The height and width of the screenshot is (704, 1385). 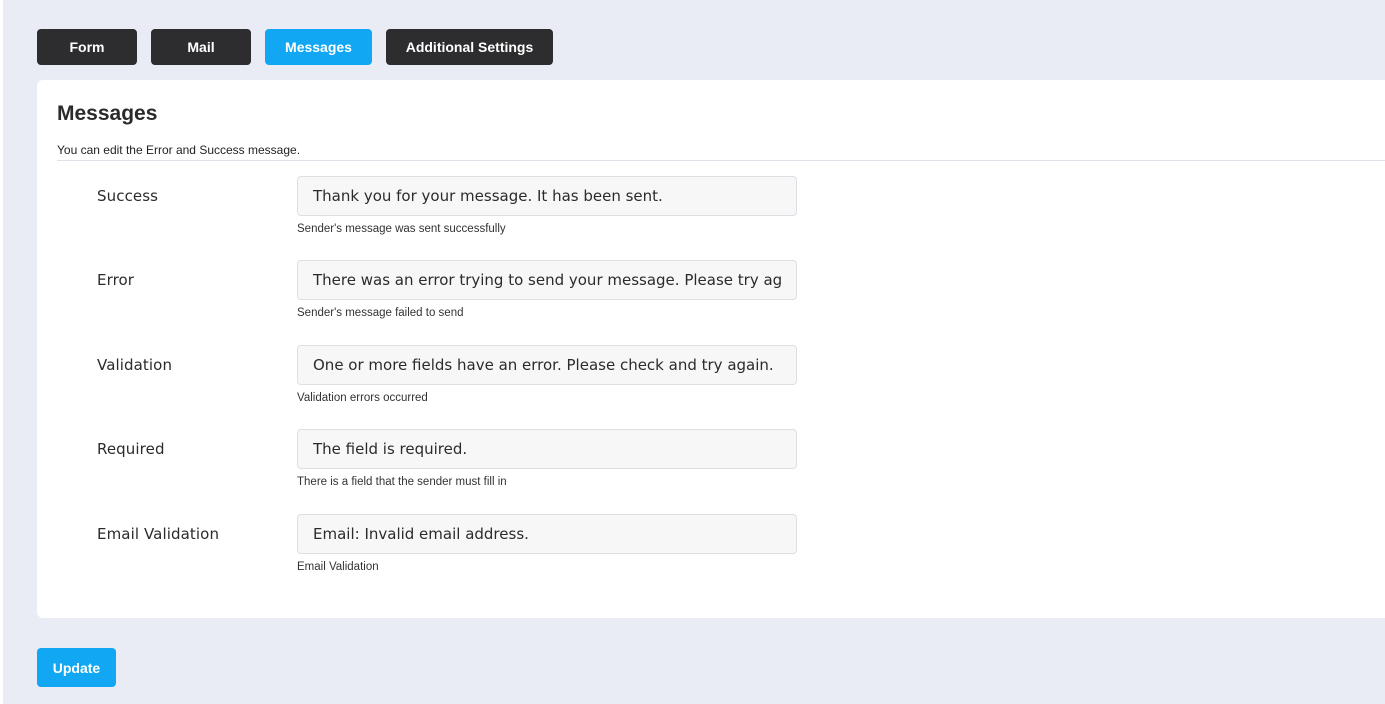 What do you see at coordinates (158, 534) in the screenshot?
I see `field-label-email-validation: Email Validation` at bounding box center [158, 534].